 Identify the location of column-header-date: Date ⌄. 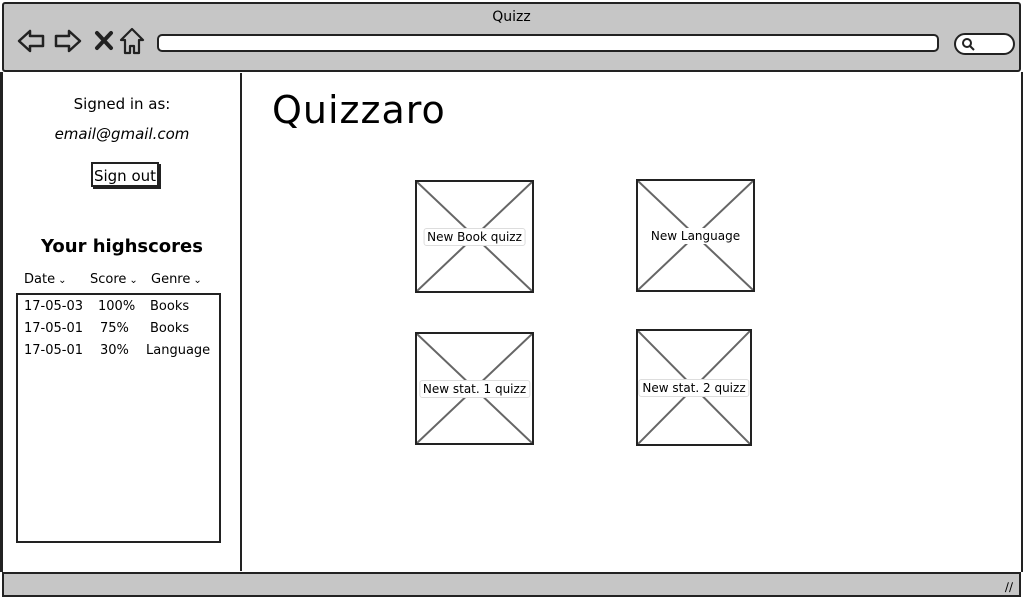
(45, 279).